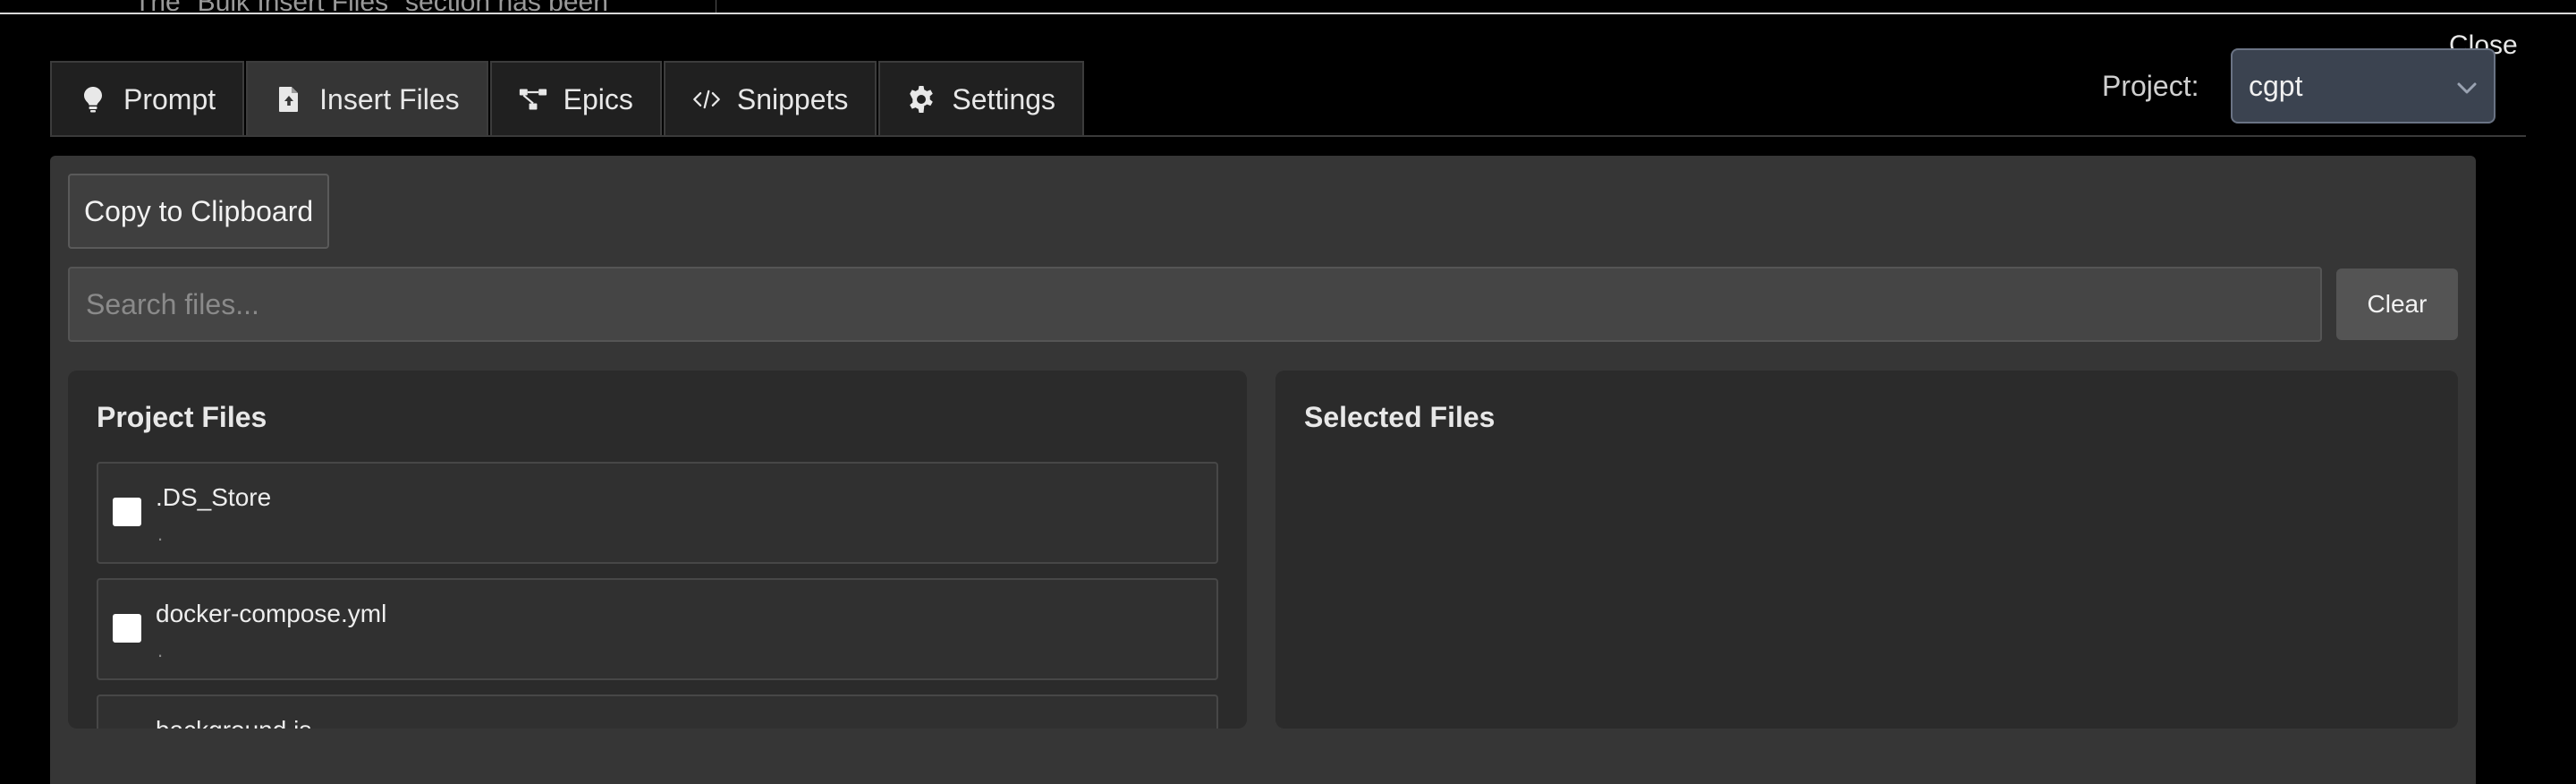 The width and height of the screenshot is (2576, 784). Describe the element at coordinates (598, 98) in the screenshot. I see `tab-label: Epics` at that location.